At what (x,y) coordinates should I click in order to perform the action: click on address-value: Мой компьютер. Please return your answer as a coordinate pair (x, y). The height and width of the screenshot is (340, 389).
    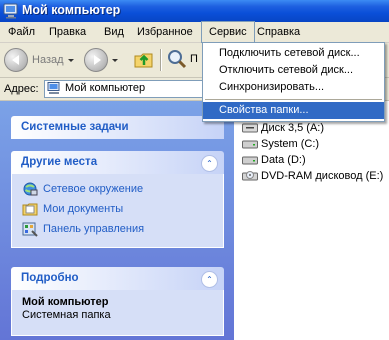
    Looking at the image, I should click on (105, 88).